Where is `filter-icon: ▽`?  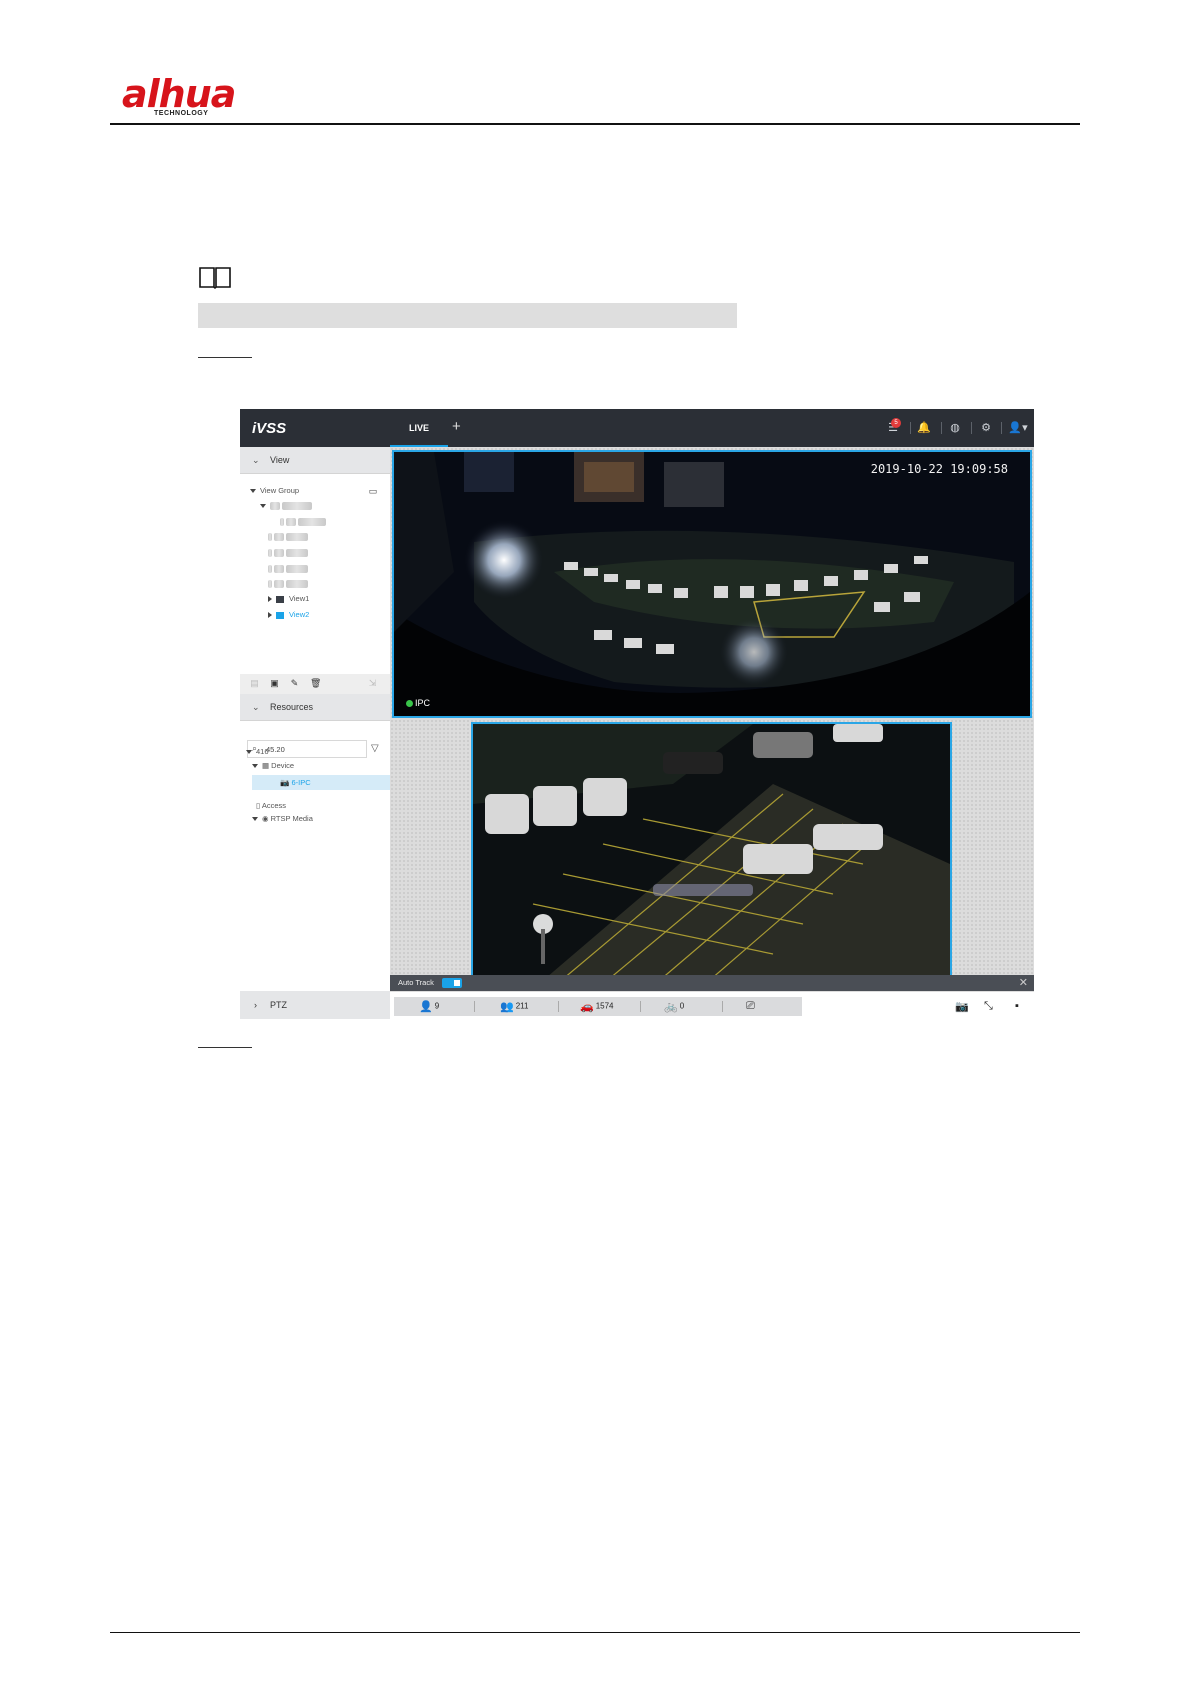
filter-icon: ▽ is located at coordinates (375, 748).